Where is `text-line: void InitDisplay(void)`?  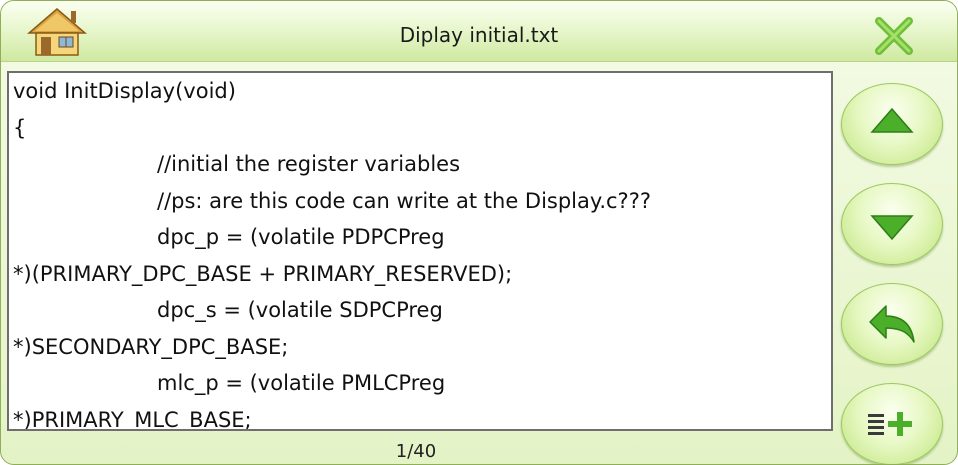
text-line: void InitDisplay(void) is located at coordinates (124, 91).